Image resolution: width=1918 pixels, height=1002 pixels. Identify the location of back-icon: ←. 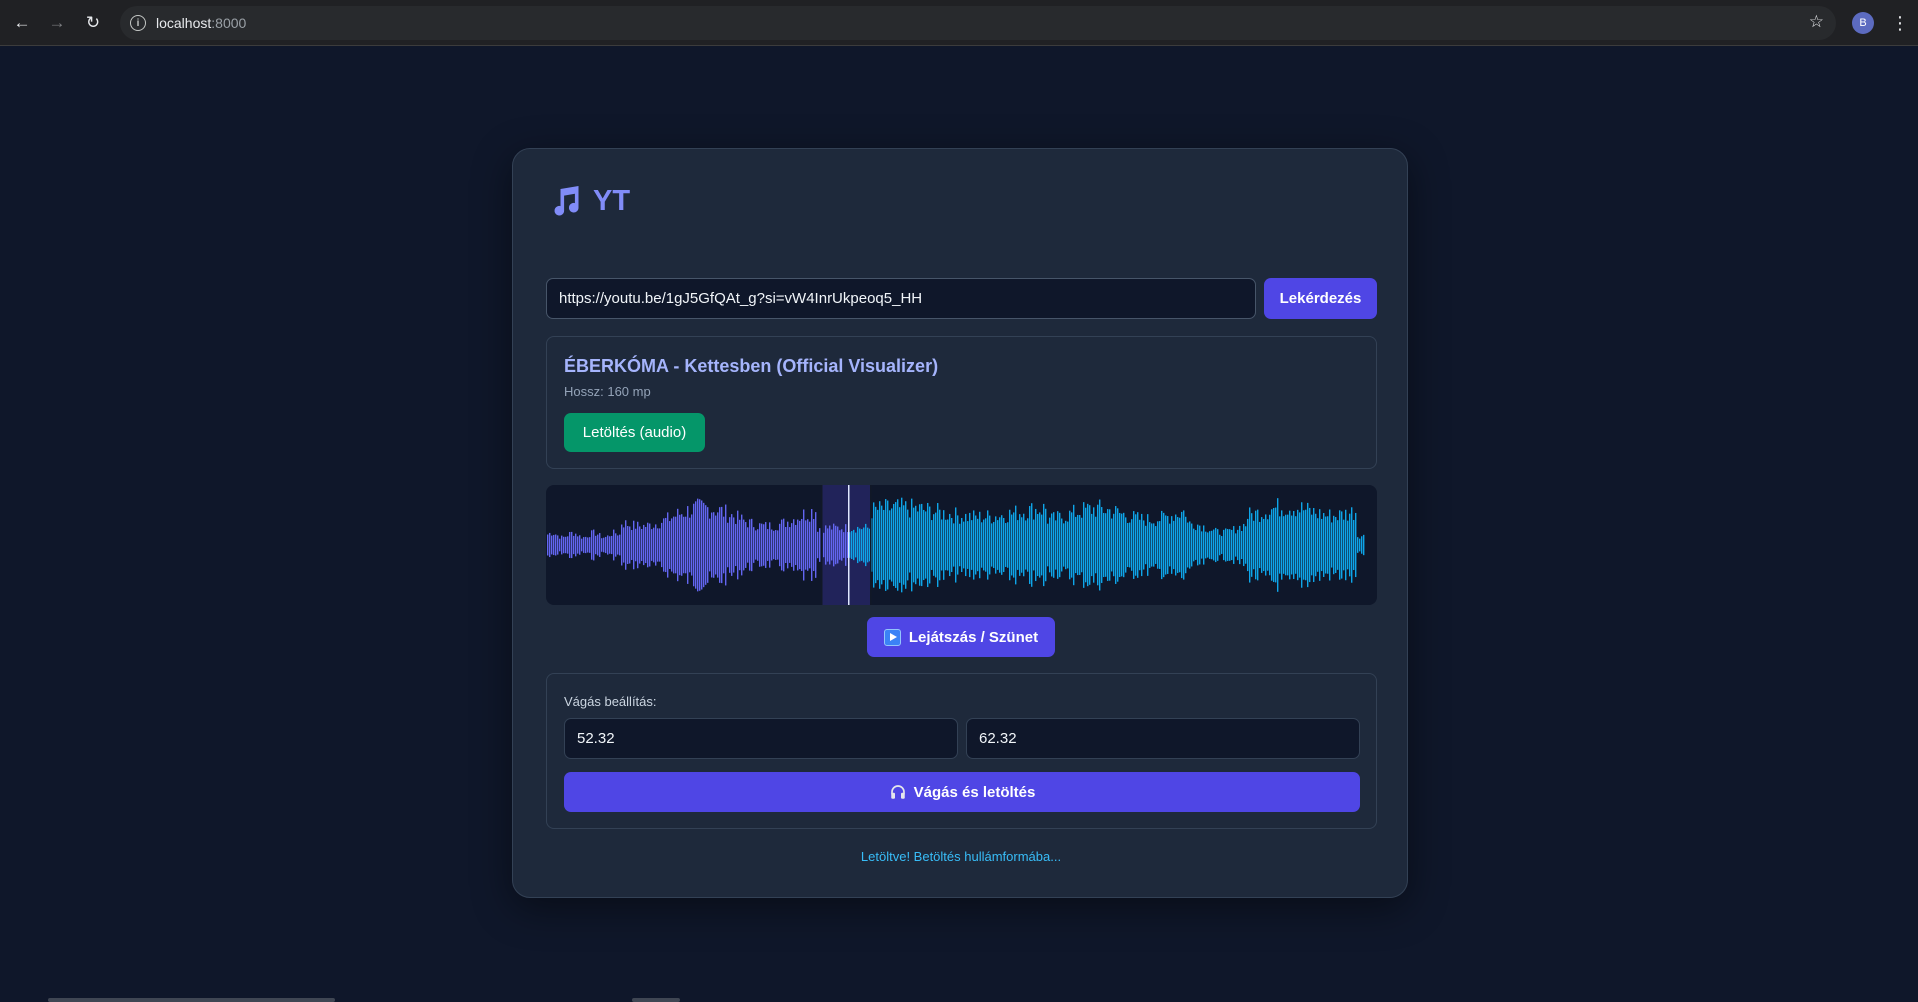
(22, 23).